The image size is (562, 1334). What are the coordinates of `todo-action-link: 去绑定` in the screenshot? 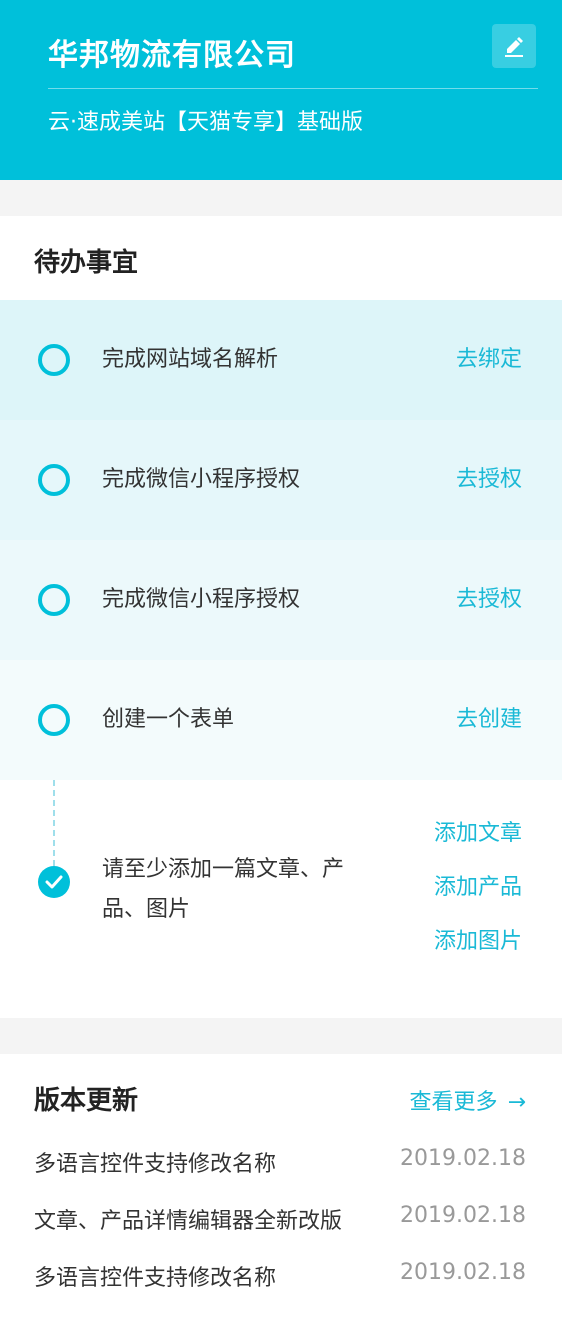 It's located at (489, 360).